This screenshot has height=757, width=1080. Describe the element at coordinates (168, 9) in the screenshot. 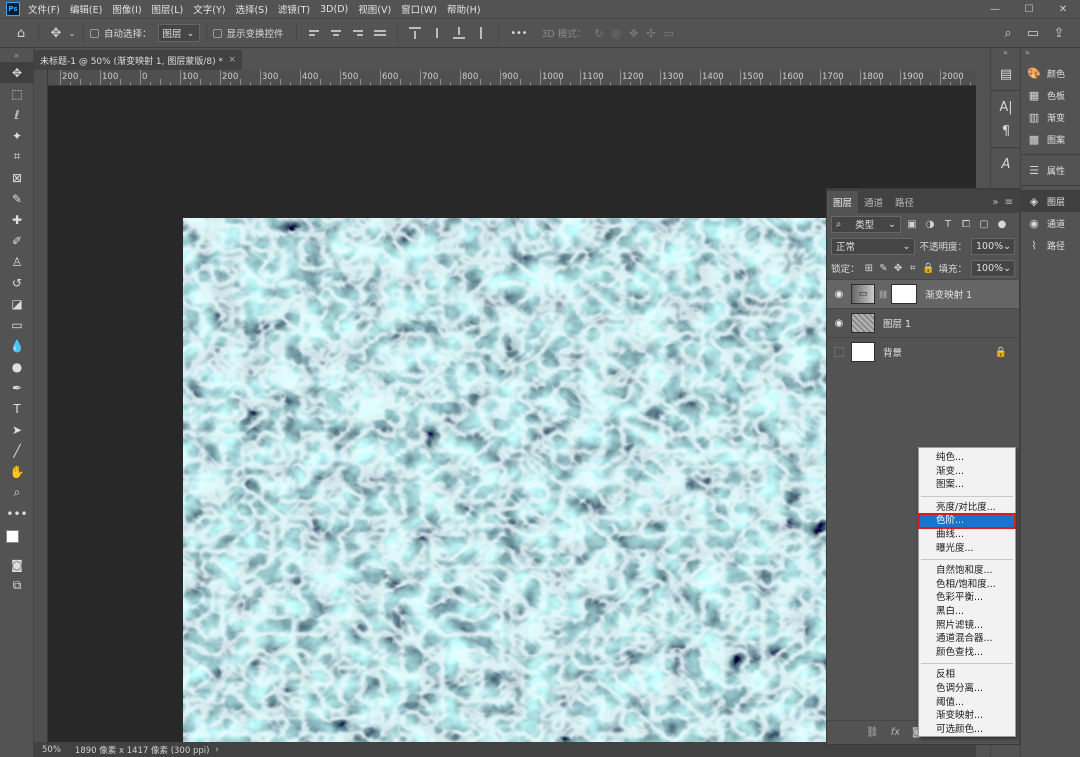

I see `menu-layer: 图层(L)` at that location.